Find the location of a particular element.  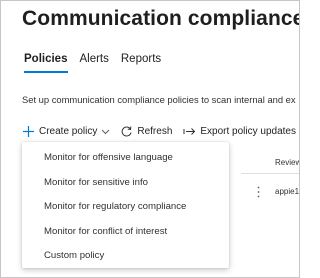

table-cell-reviewer: appie1 is located at coordinates (287, 191).